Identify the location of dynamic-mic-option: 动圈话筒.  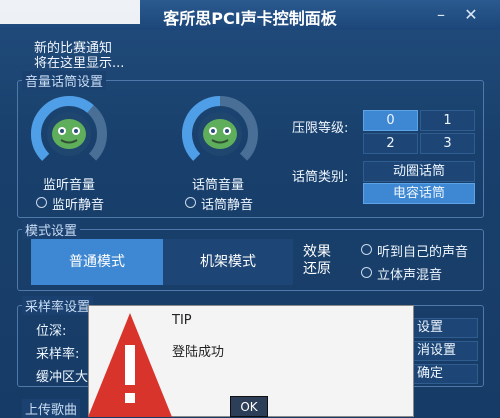
(419, 171).